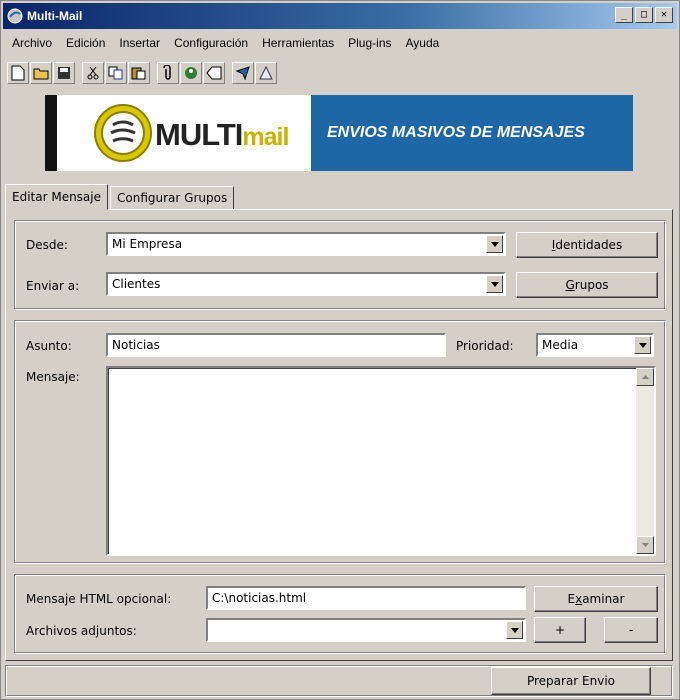 The image size is (680, 700). I want to click on banner: MULTImail ENVIOS MASIVOS DE MENSAJES, so click(339, 133).